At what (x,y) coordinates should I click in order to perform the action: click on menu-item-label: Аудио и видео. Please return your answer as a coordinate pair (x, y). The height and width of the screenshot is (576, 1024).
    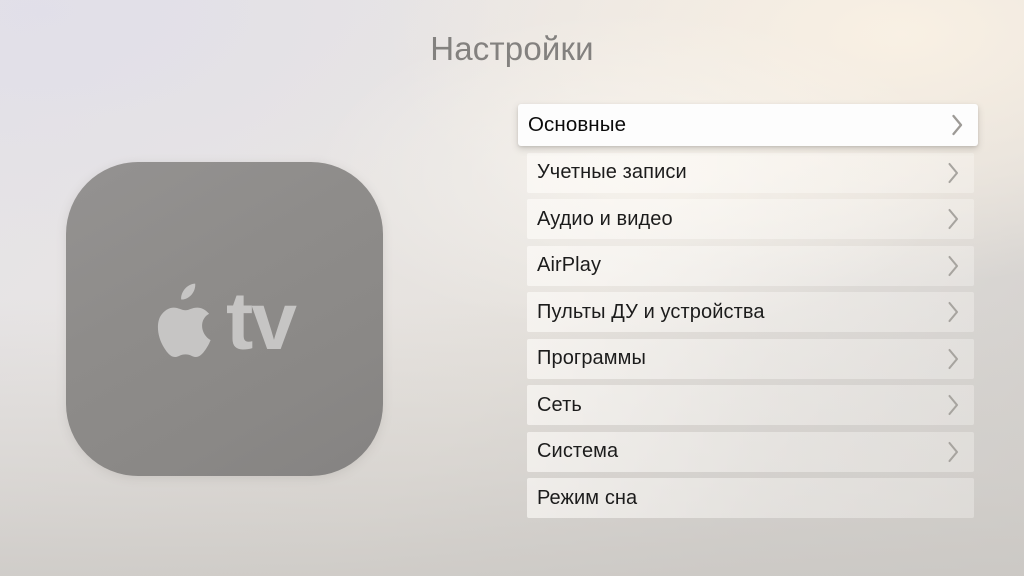
    Looking at the image, I should click on (605, 218).